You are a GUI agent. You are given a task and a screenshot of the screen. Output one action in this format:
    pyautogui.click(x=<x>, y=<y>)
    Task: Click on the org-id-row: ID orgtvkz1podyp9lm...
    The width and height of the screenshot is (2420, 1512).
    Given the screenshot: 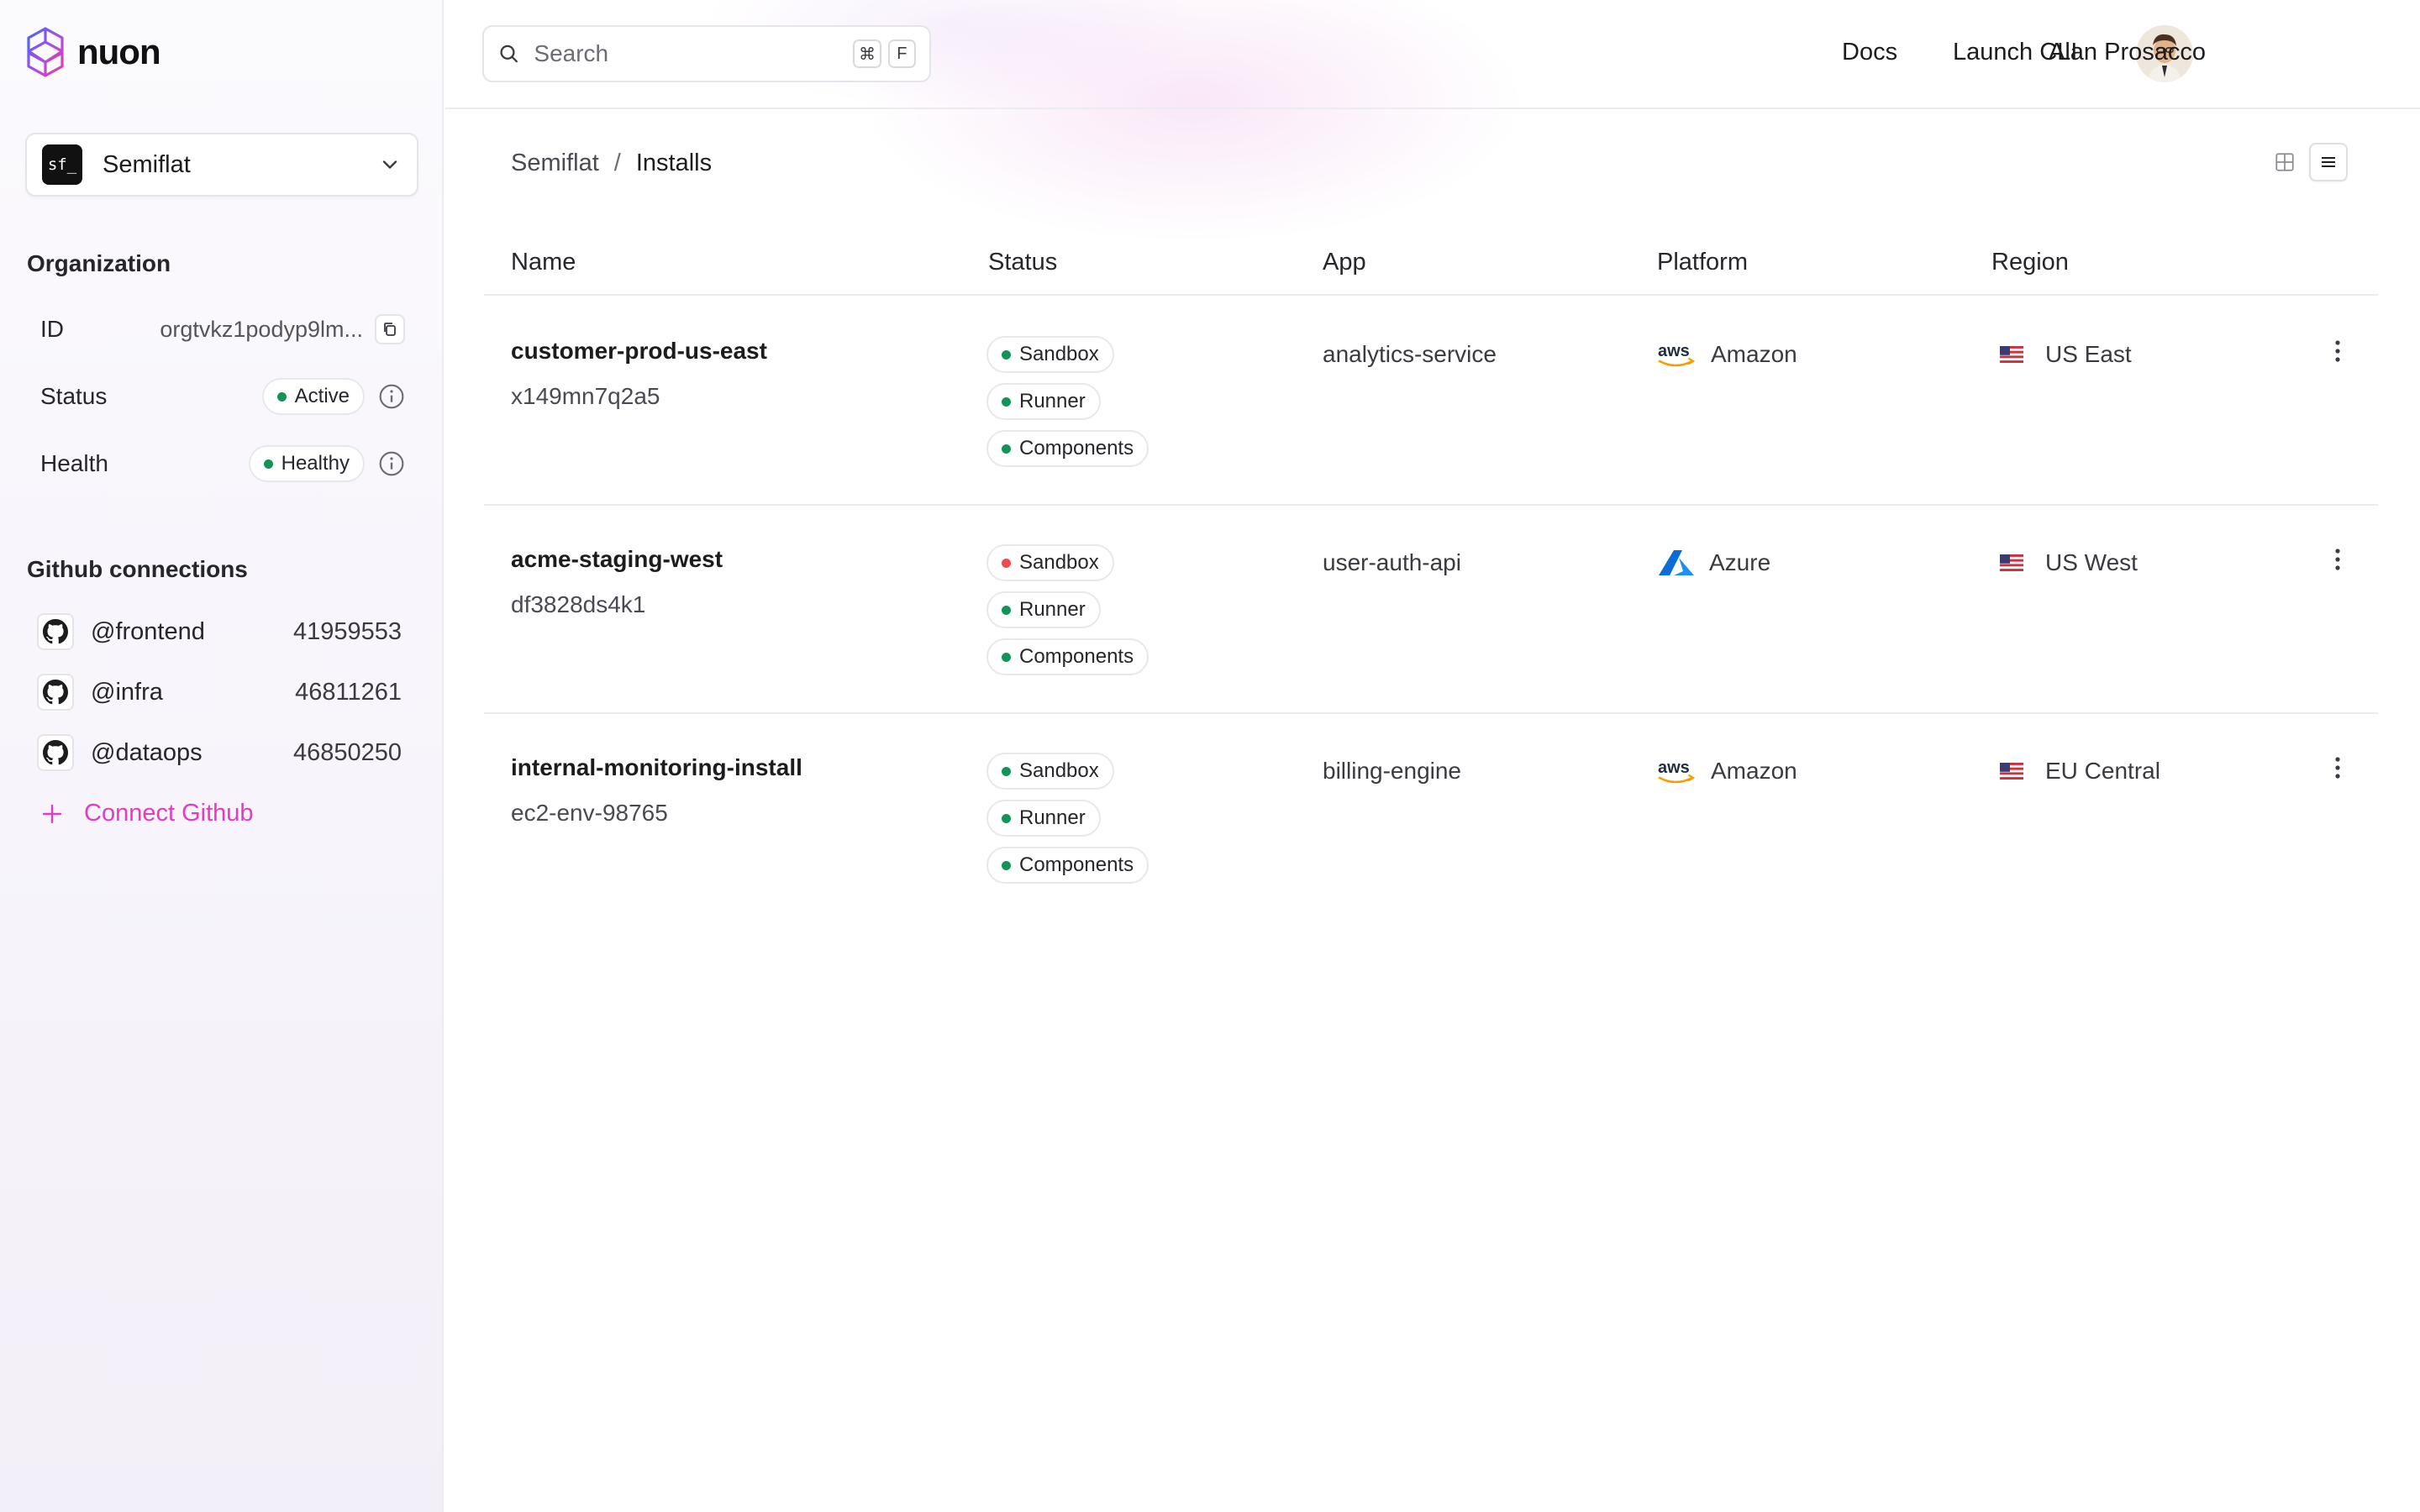 What is the action you would take?
    pyautogui.click(x=223, y=329)
    